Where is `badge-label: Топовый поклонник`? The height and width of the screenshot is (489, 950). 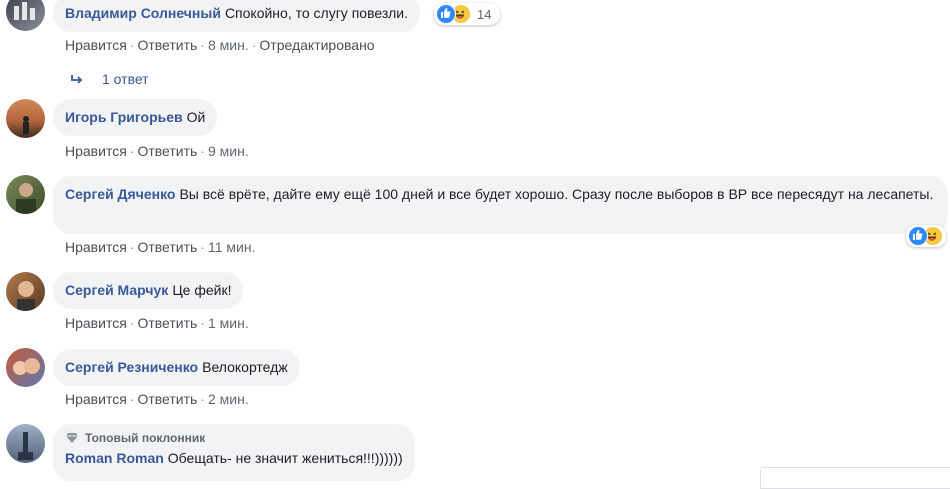
badge-label: Топовый поклонник is located at coordinates (145, 438).